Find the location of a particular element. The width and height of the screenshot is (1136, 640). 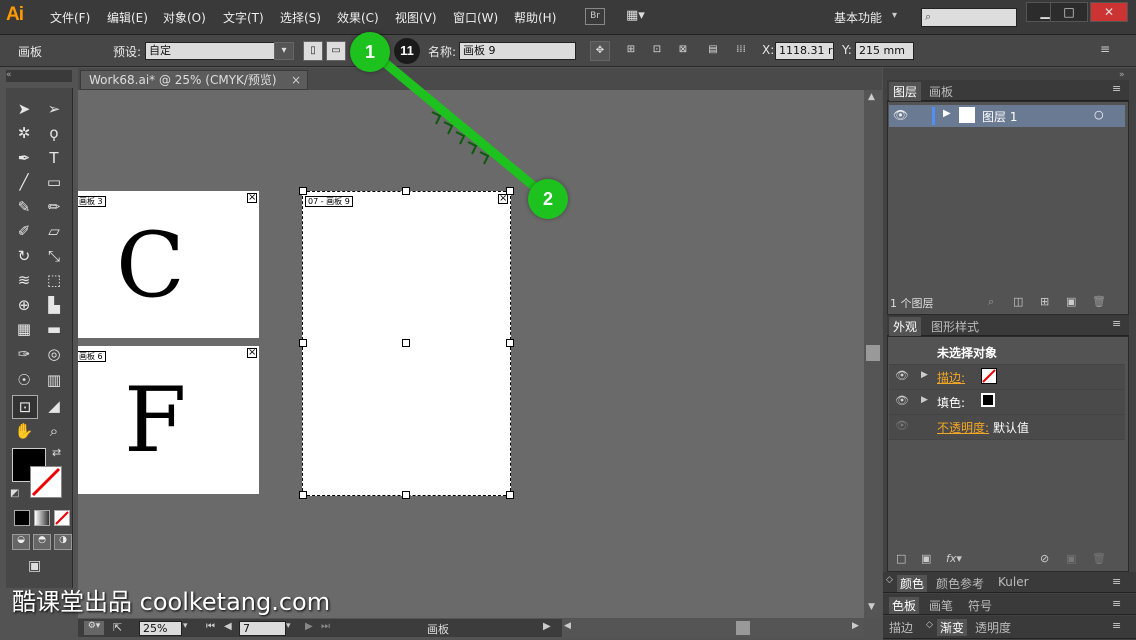

annotation-arrow-line is located at coordinates (460, 125).